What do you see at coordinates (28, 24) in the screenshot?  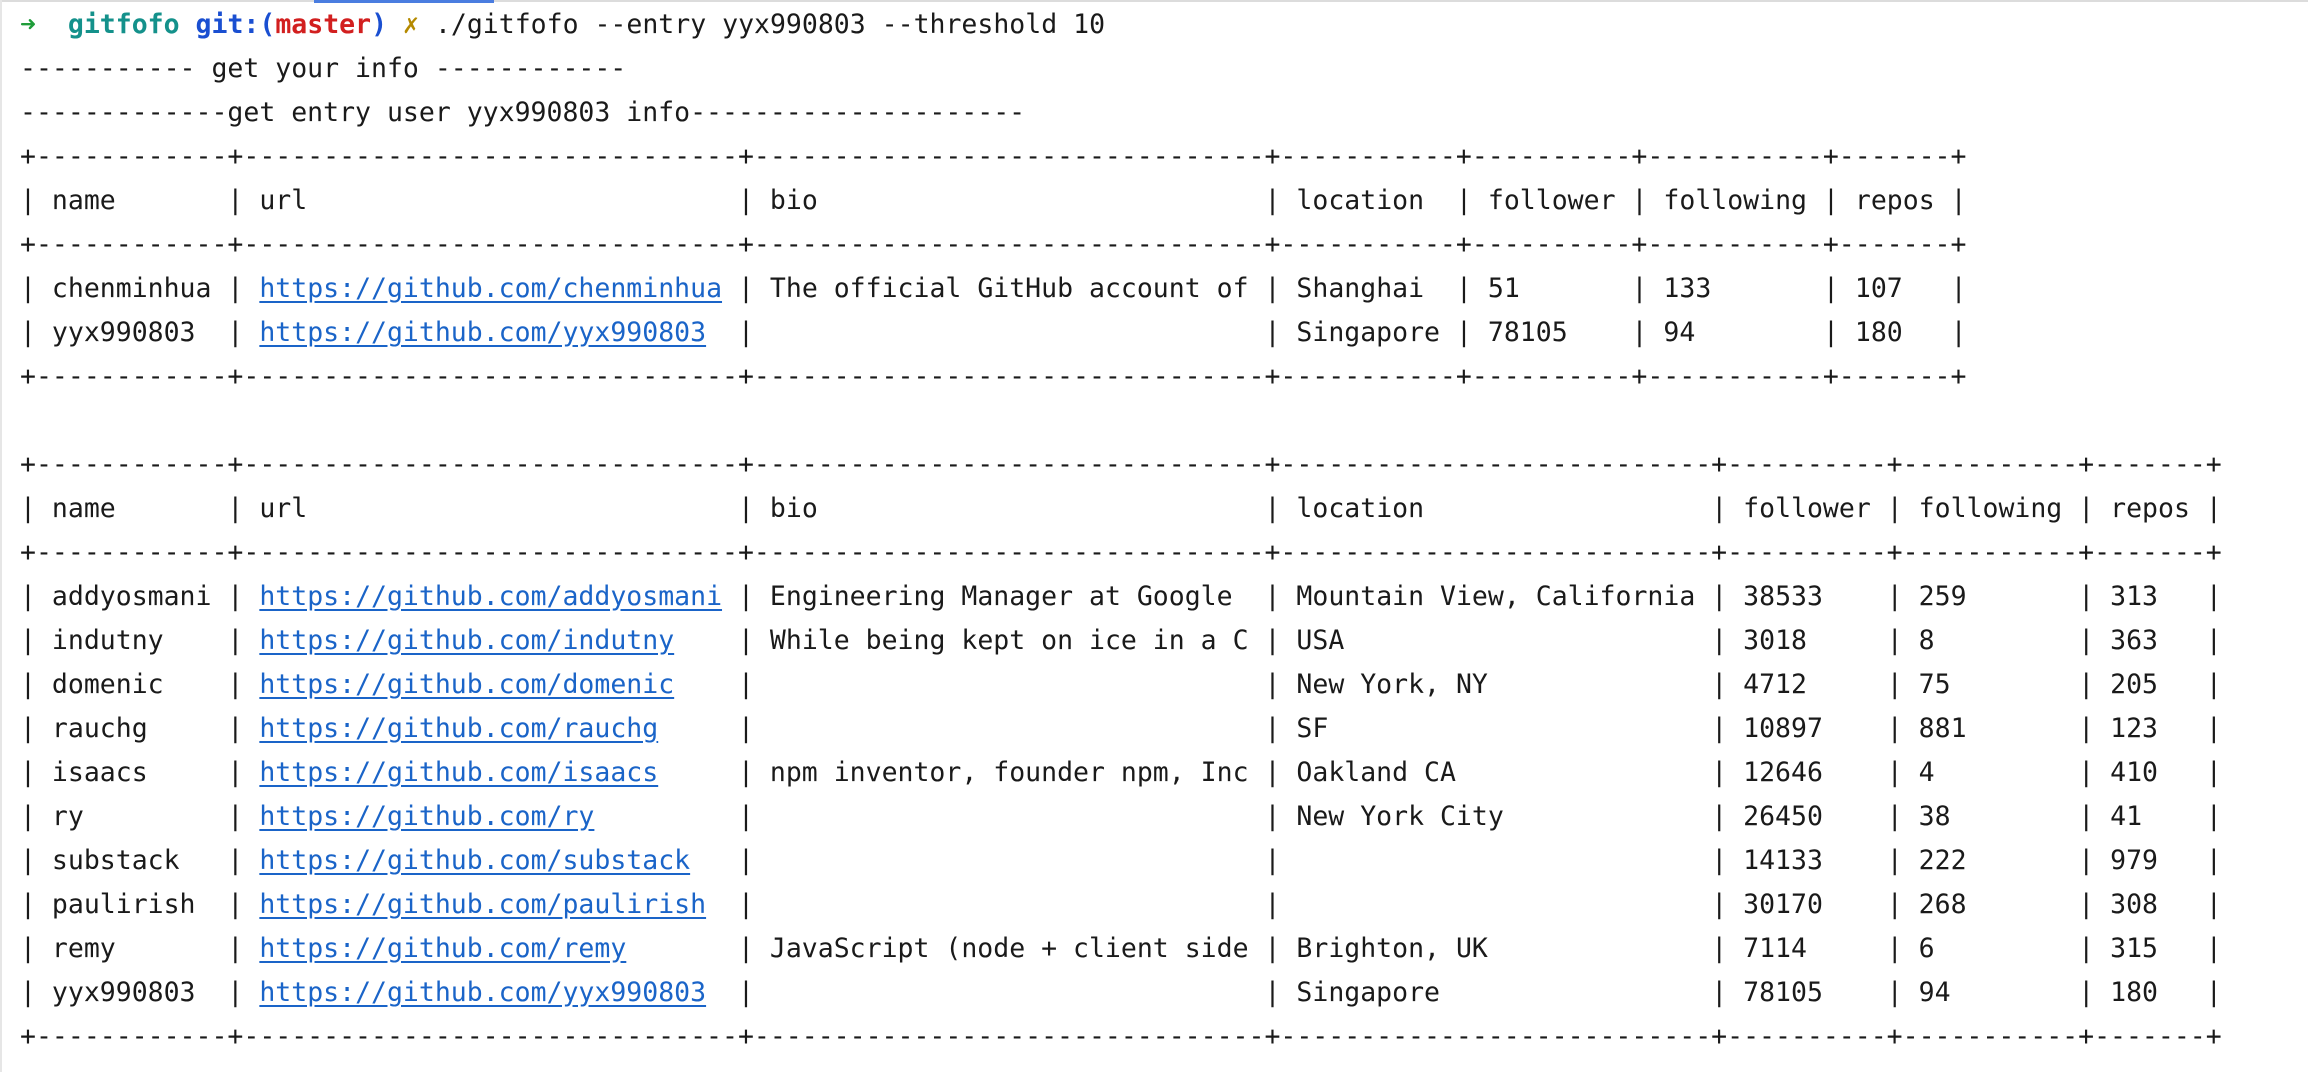 I see `prompt-arrow-icon: ➜` at bounding box center [28, 24].